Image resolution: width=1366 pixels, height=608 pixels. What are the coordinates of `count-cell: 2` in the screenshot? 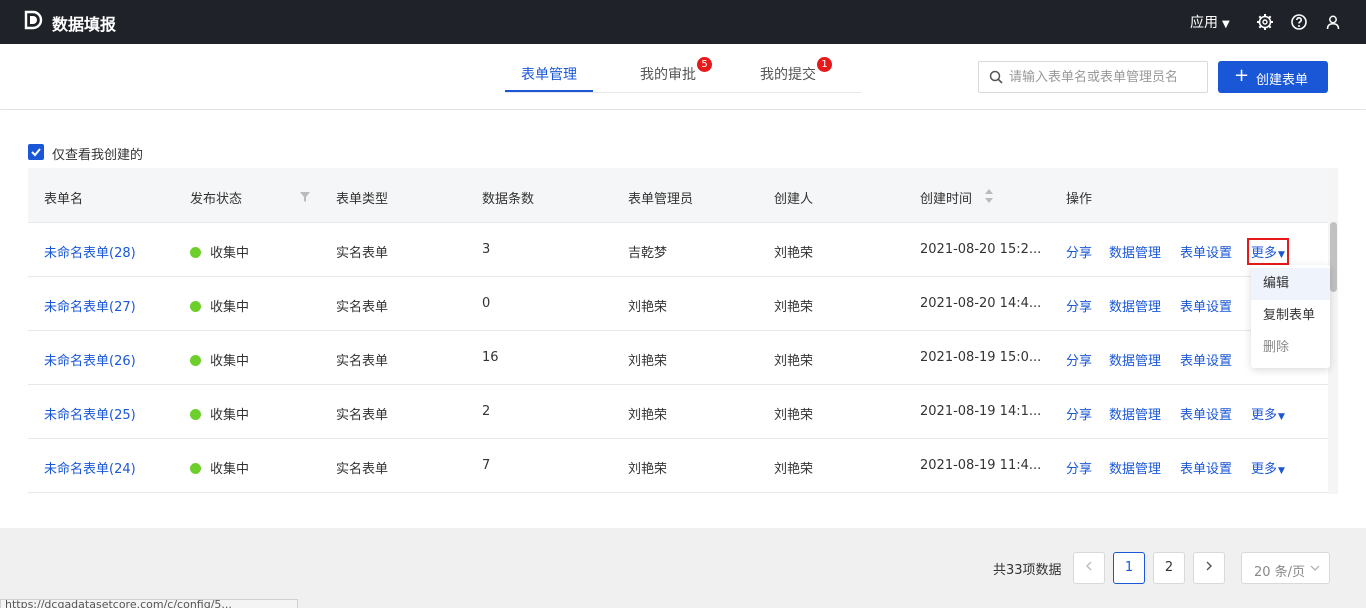 It's located at (486, 411).